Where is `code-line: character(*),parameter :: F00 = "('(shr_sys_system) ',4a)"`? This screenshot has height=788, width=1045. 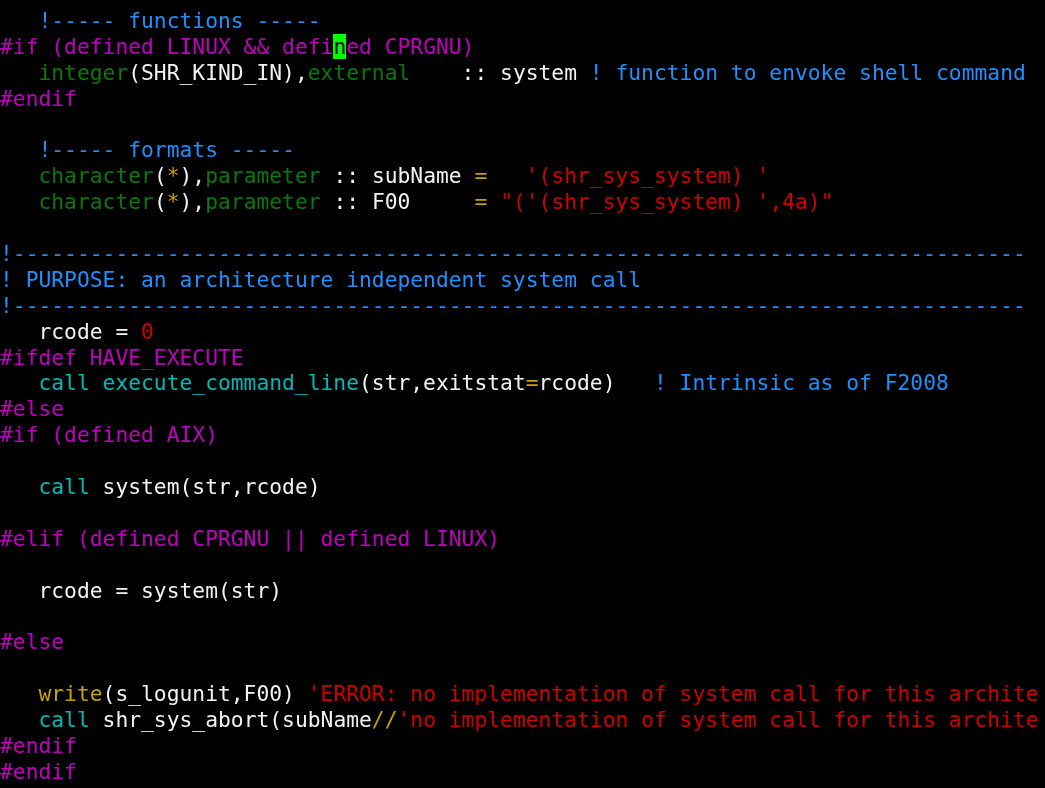
code-line: character(*),parameter :: F00 = "('(shr_sys_system) ',4a)" is located at coordinates (435, 202).